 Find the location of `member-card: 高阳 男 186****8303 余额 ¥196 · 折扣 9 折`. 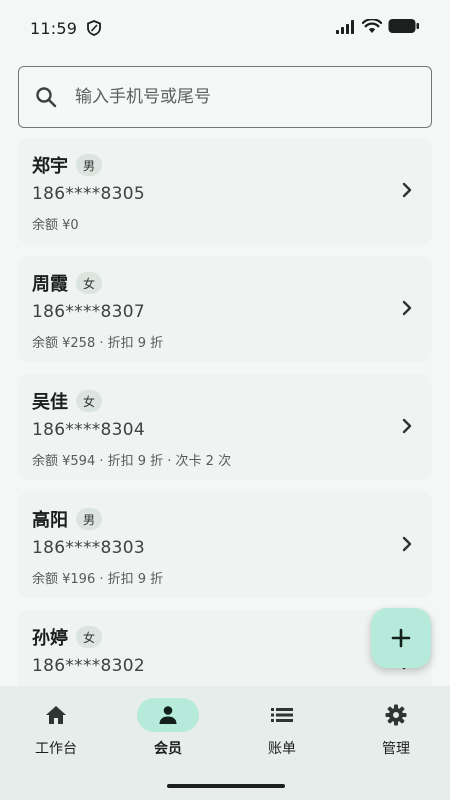

member-card: 高阳 男 186****8303 余额 ¥196 · 折扣 9 折 is located at coordinates (225, 545).